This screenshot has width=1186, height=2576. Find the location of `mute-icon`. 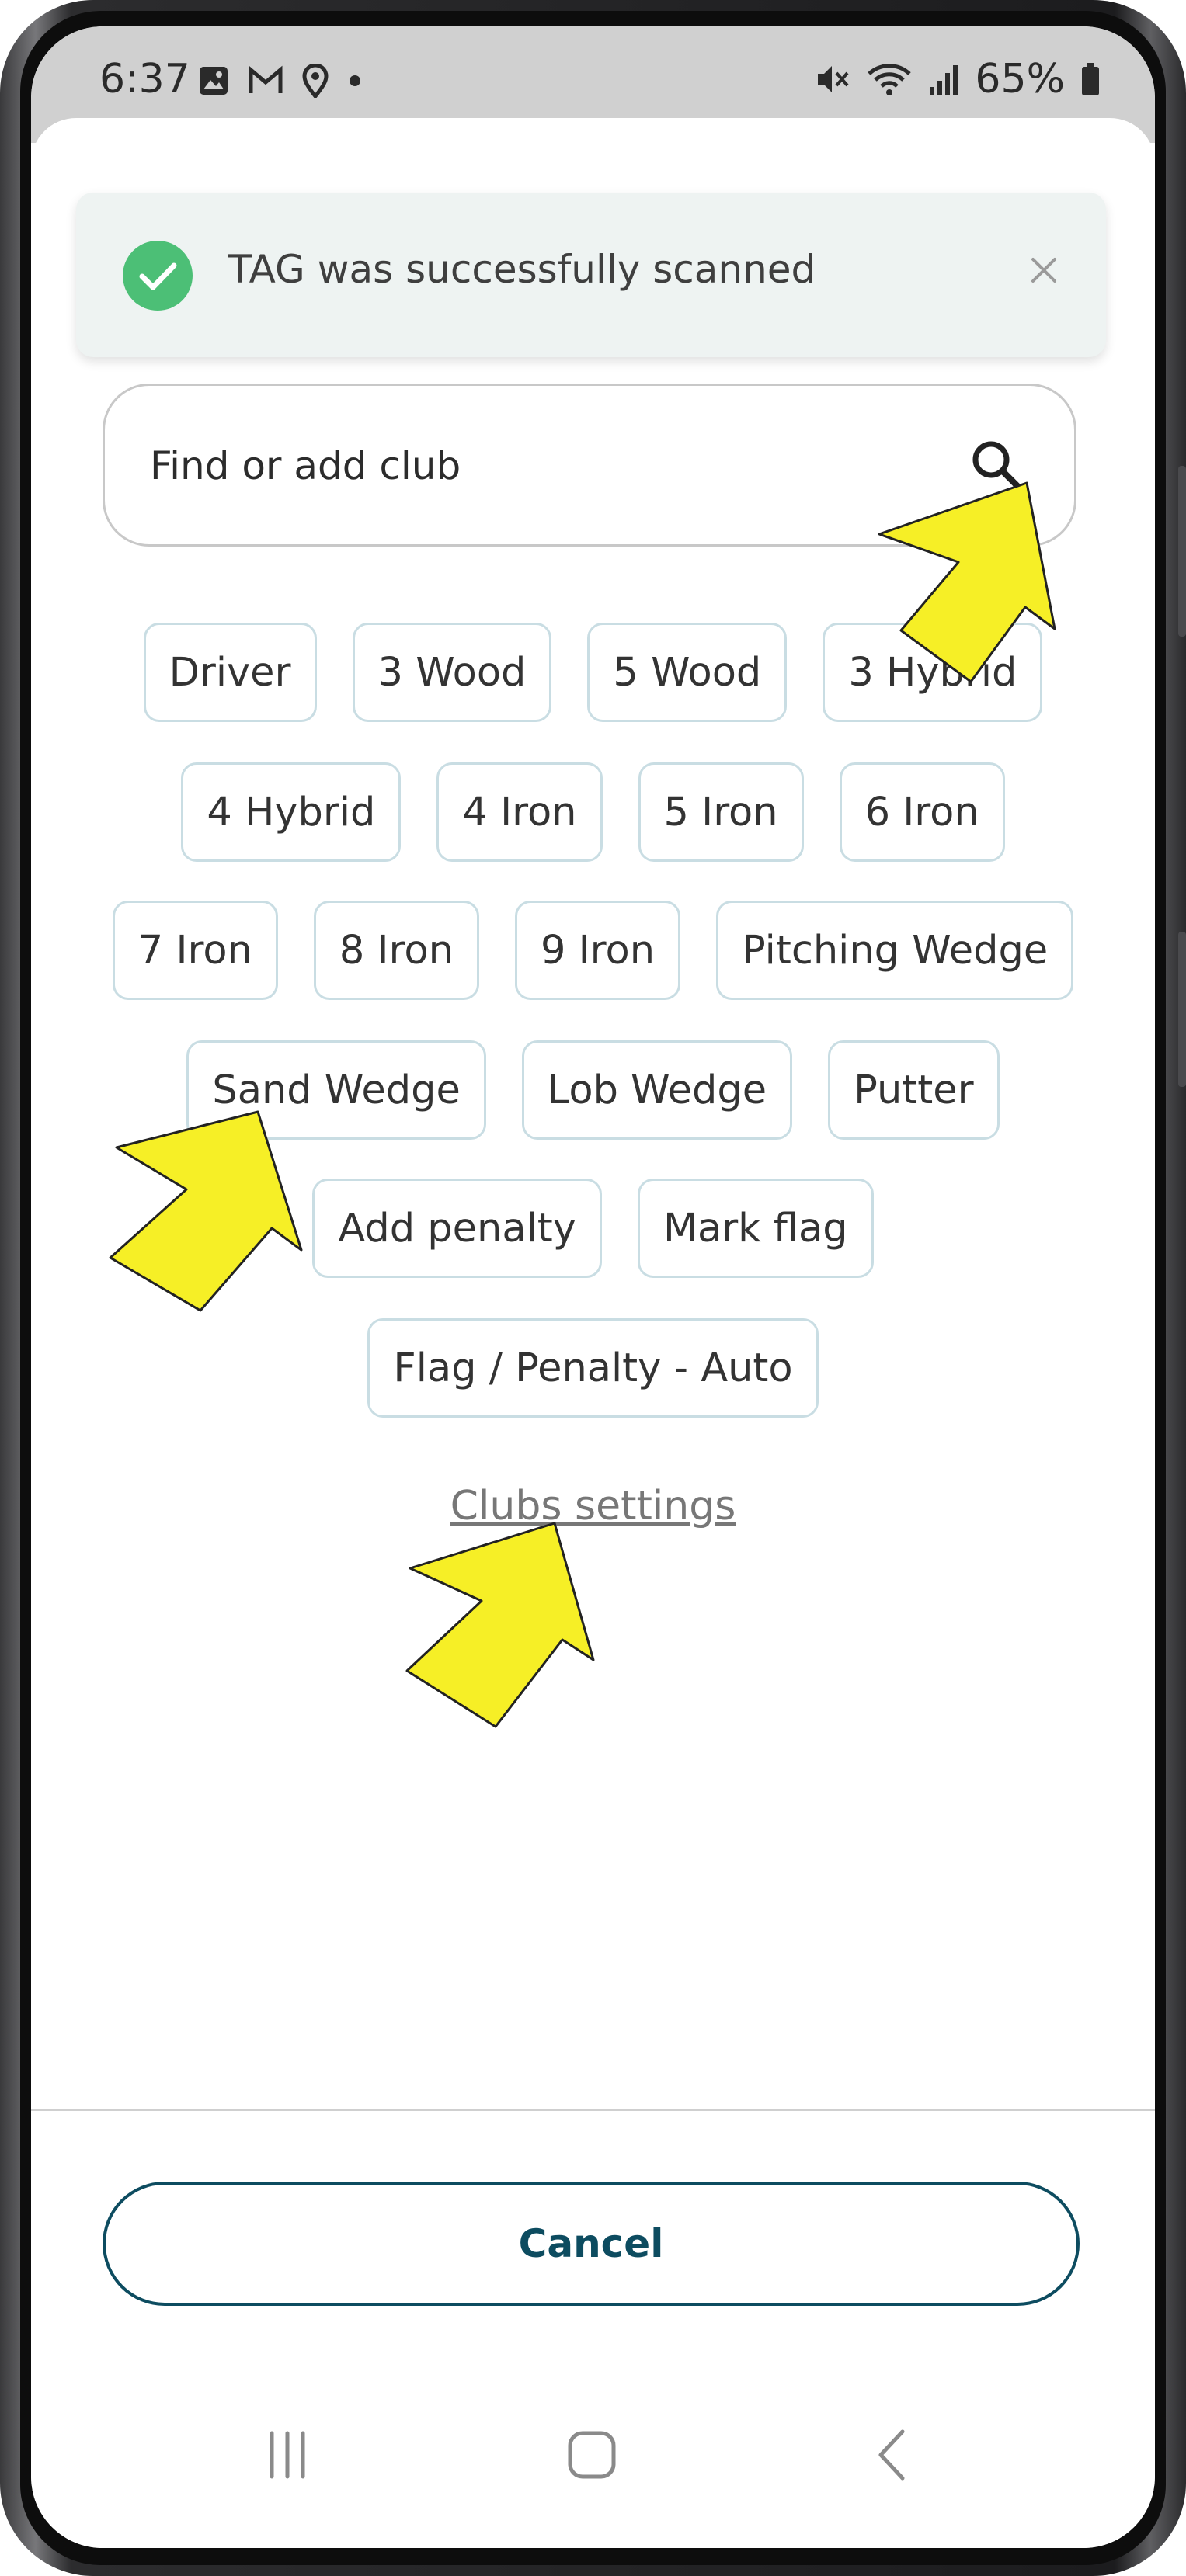

mute-icon is located at coordinates (833, 79).